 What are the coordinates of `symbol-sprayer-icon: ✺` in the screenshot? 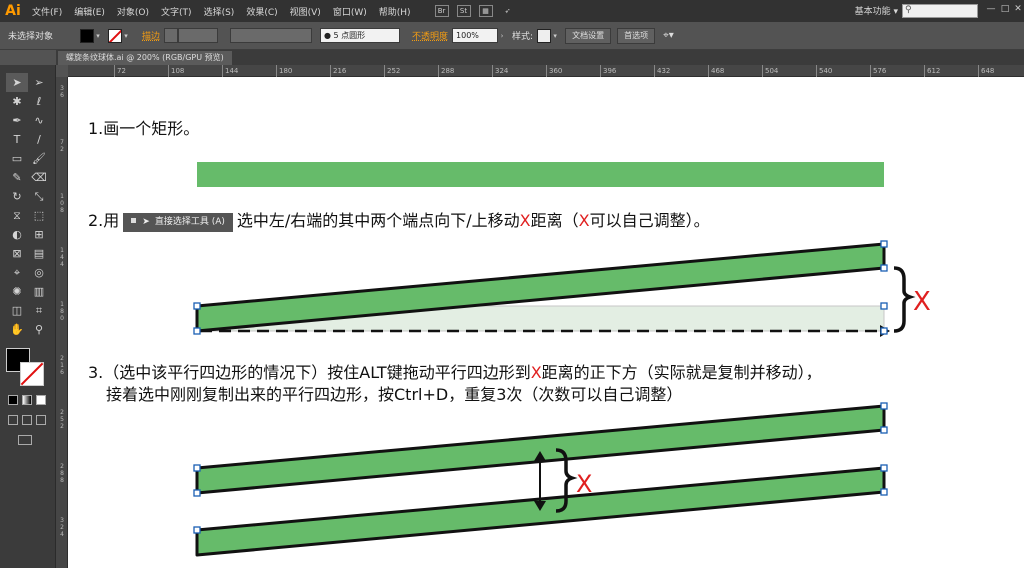 It's located at (17, 291).